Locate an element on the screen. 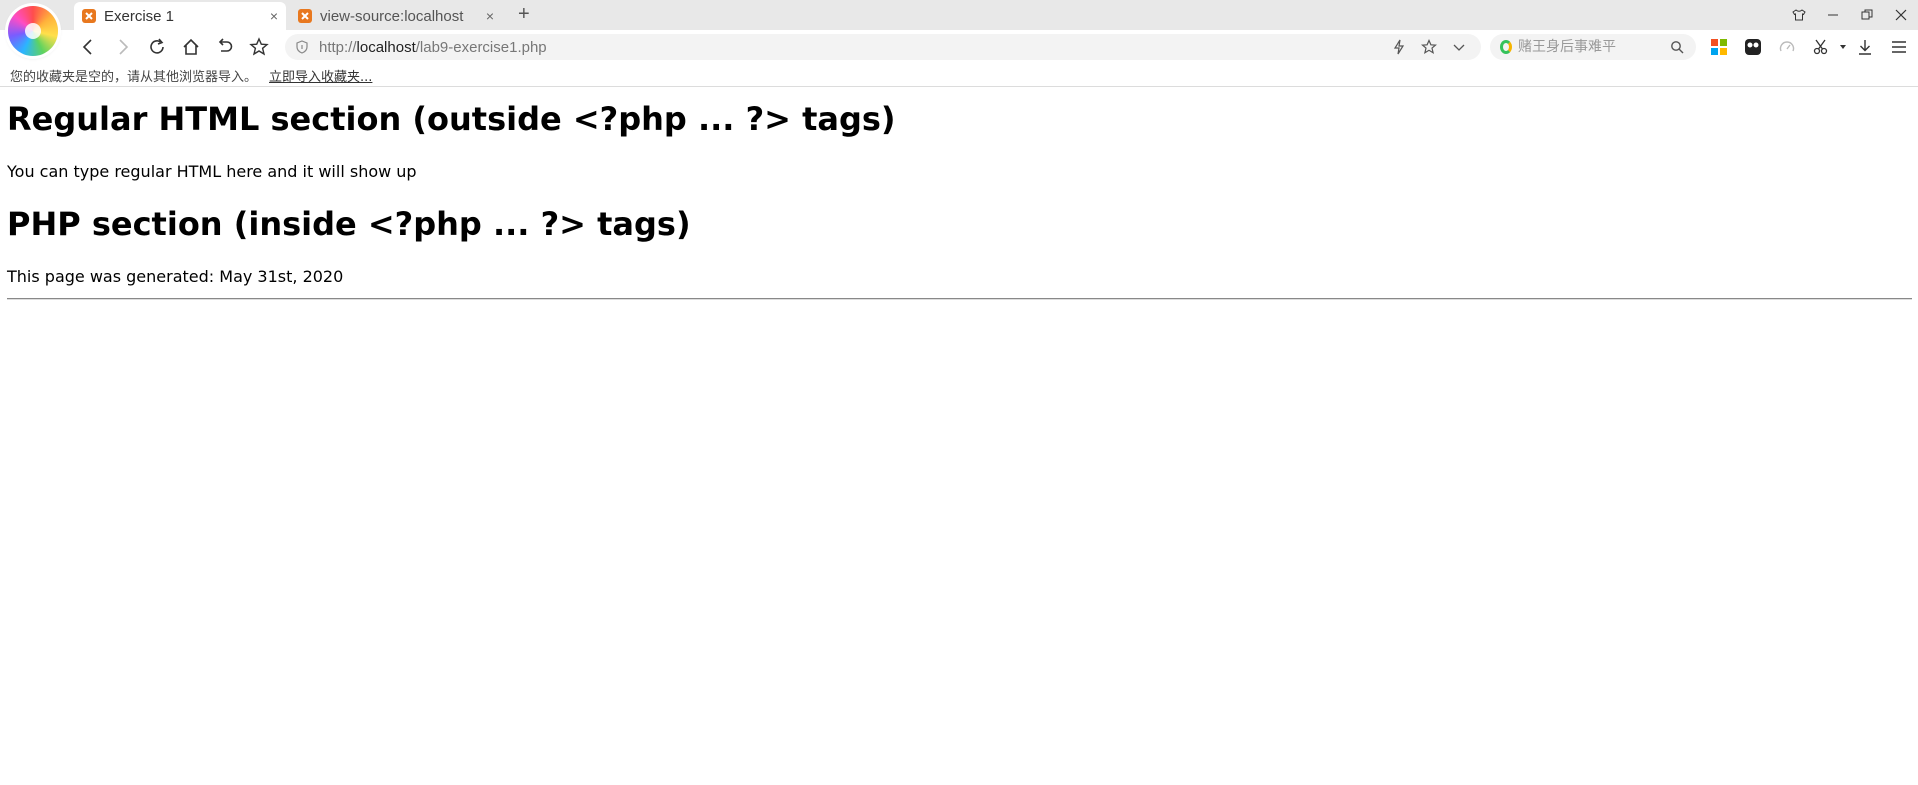  bookmark-star-icon is located at coordinates (259, 47).